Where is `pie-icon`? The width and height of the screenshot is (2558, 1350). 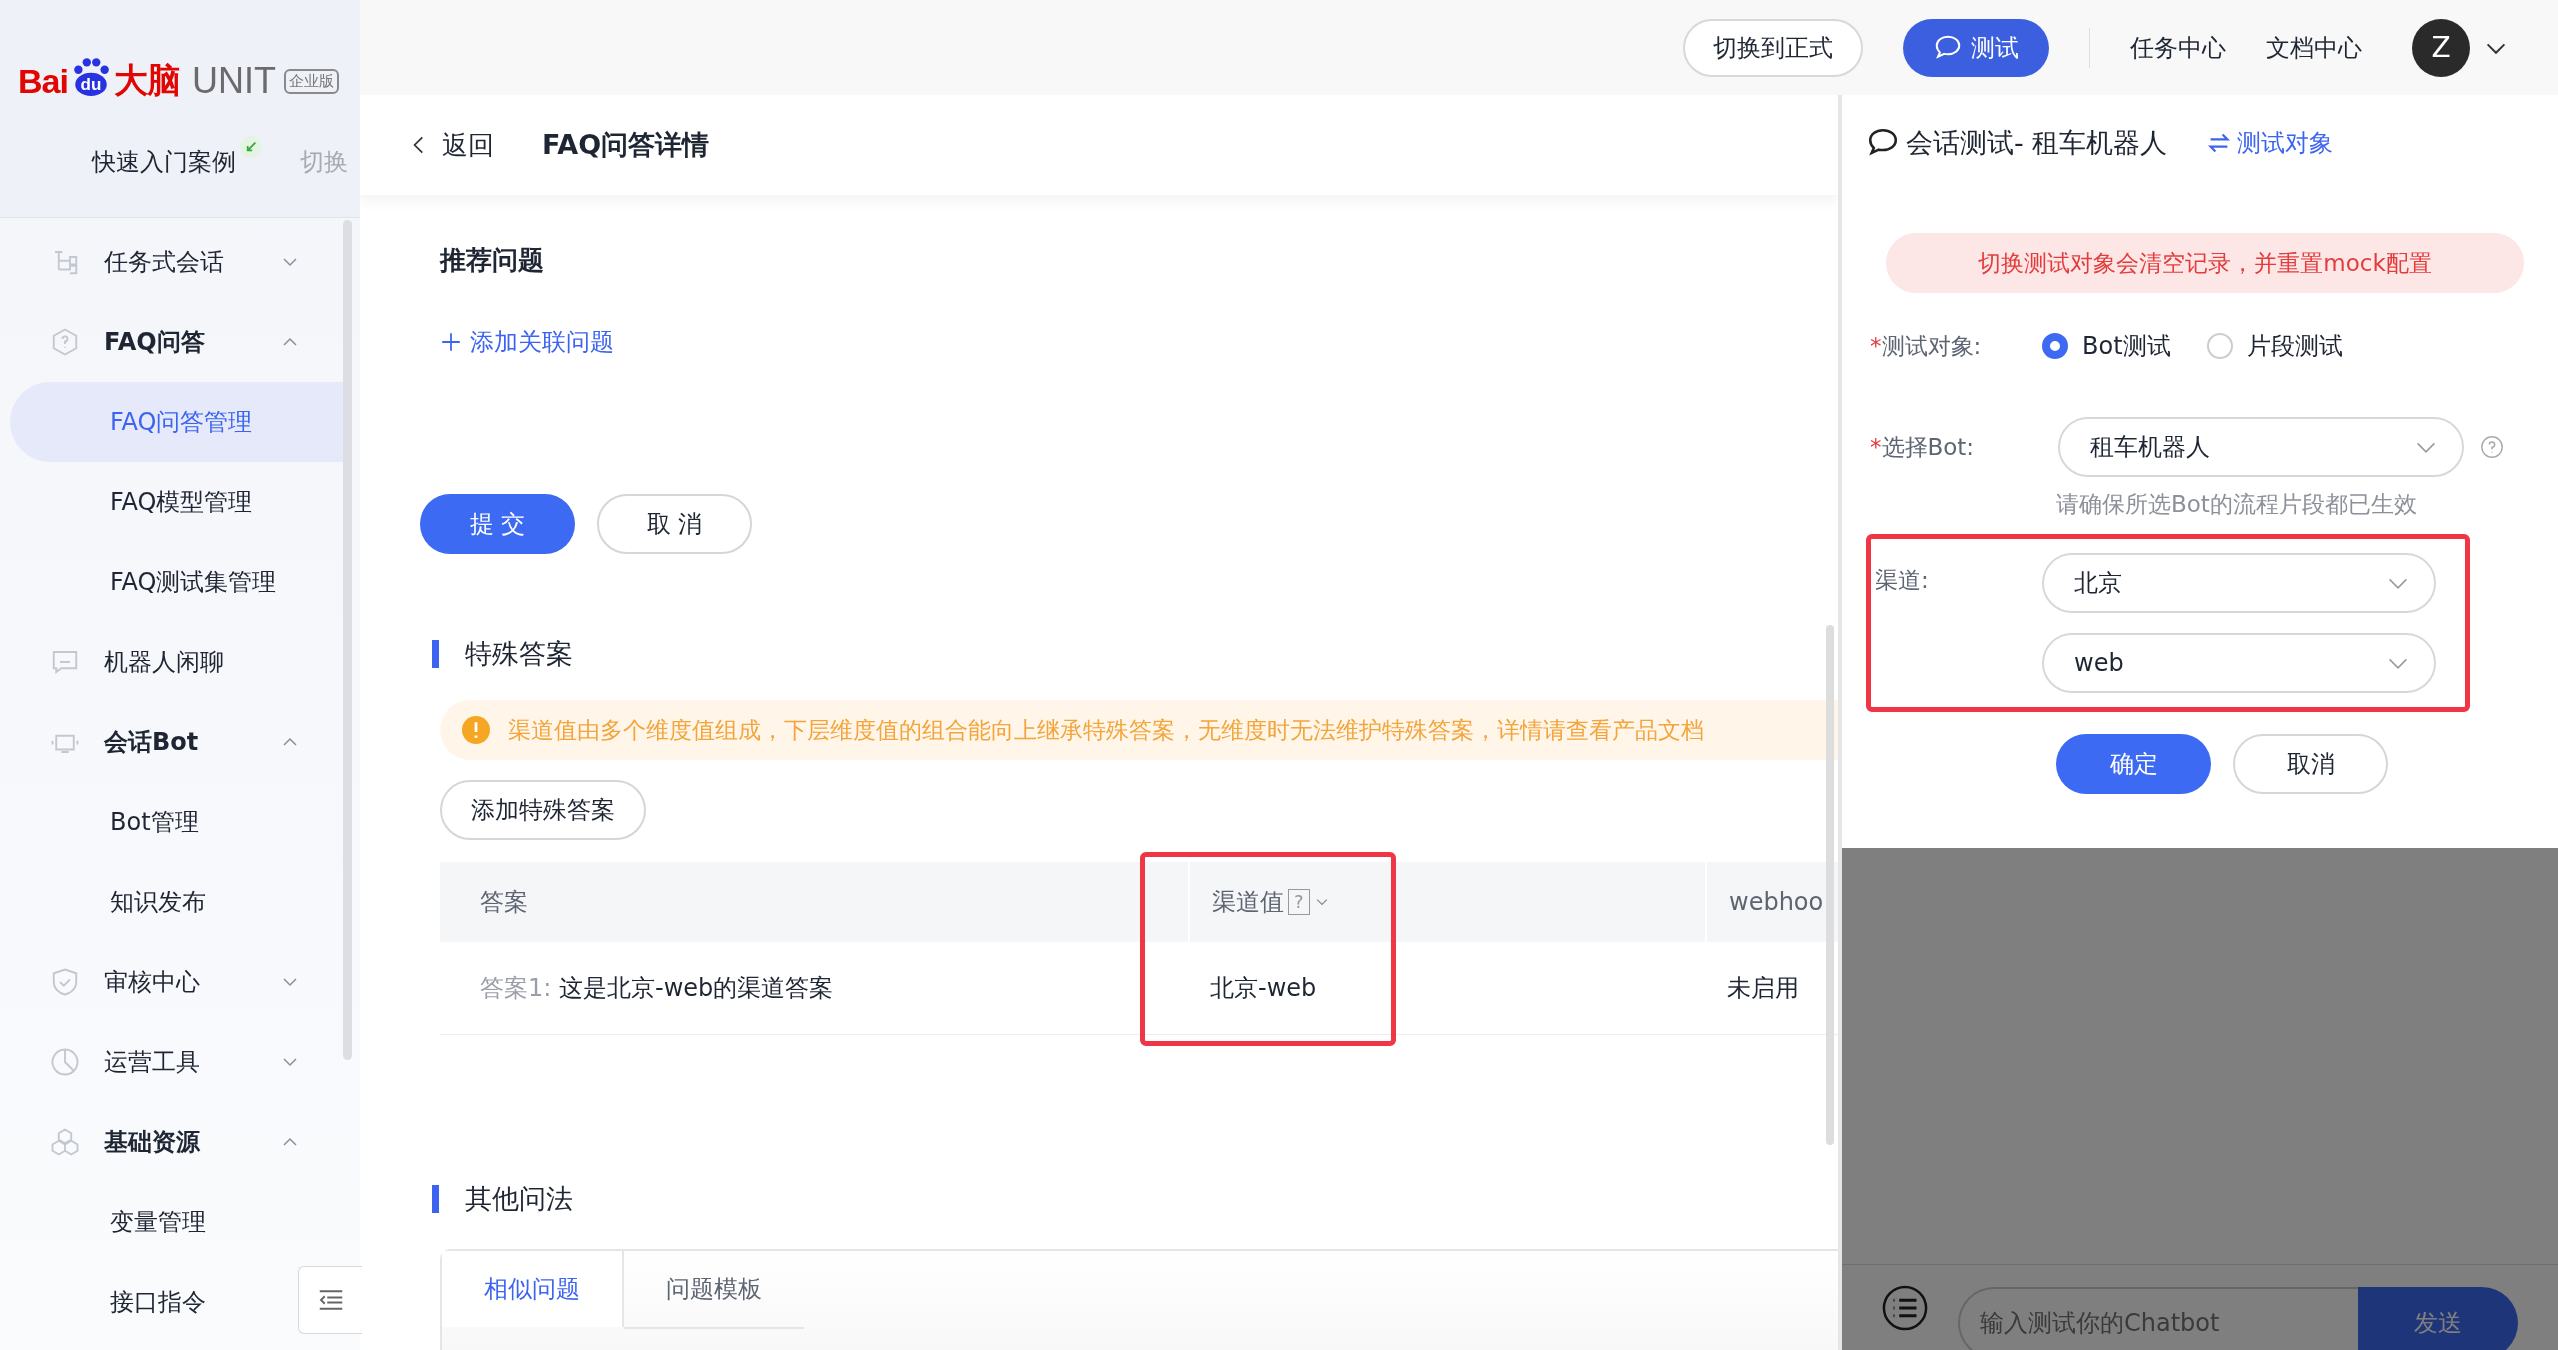
pie-icon is located at coordinates (65, 1062).